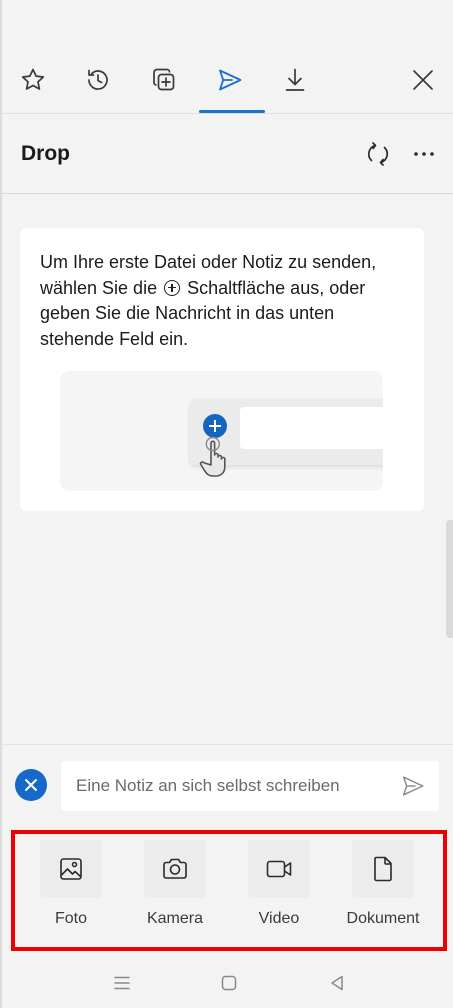 The width and height of the screenshot is (453, 1008). I want to click on camera-icon, so click(175, 868).